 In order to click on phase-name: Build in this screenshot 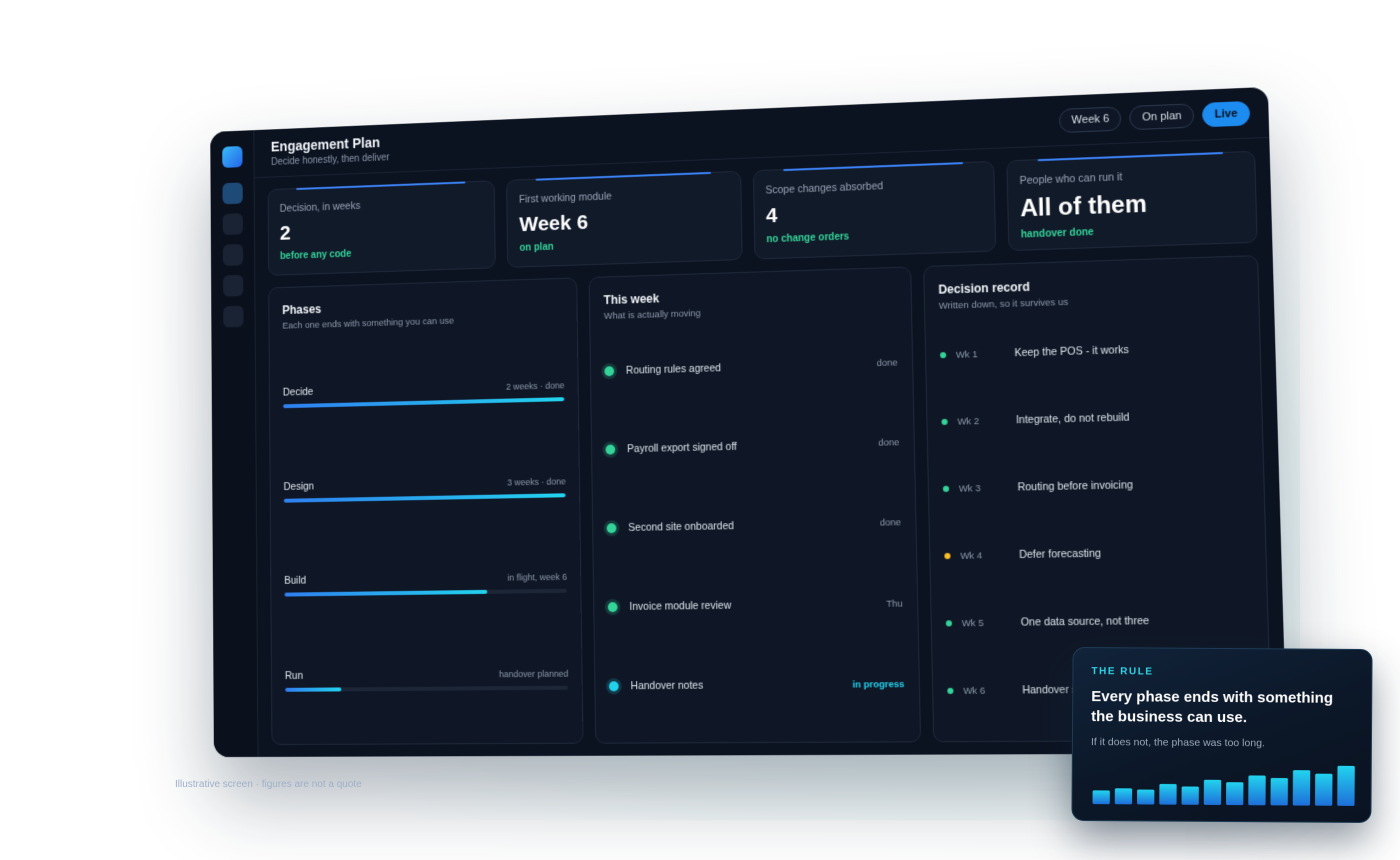, I will do `click(295, 581)`.